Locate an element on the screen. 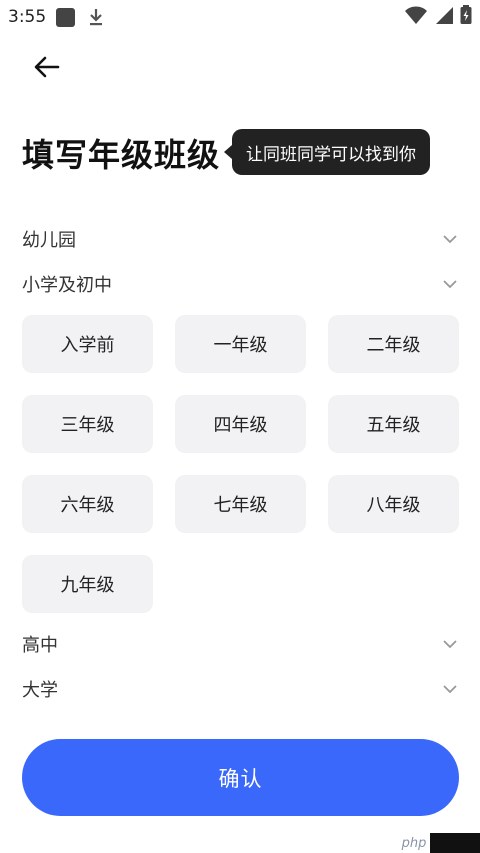 The height and width of the screenshot is (853, 480). grade-button: 入学前 is located at coordinates (87, 344).